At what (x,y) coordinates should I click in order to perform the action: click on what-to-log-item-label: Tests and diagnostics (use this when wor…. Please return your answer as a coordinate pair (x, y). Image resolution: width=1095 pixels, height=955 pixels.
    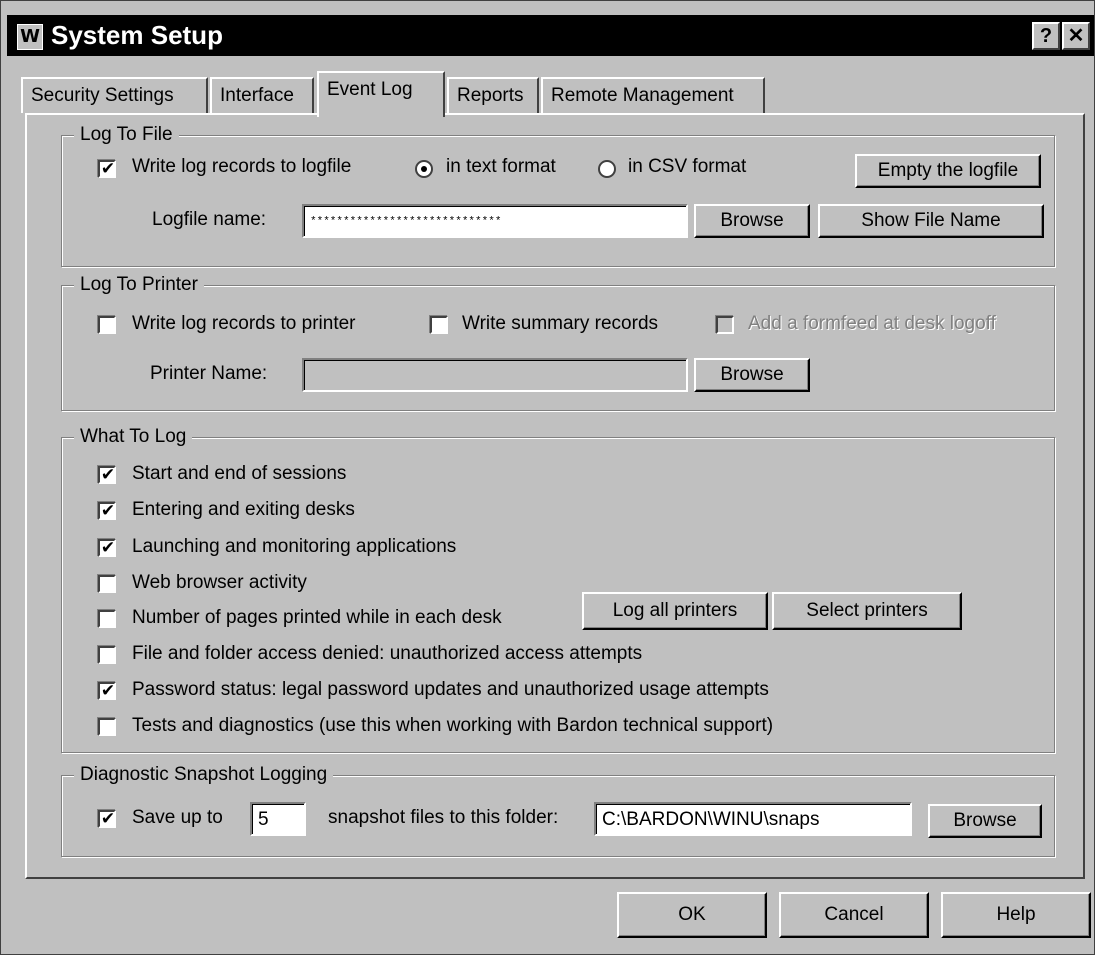
    Looking at the image, I should click on (453, 725).